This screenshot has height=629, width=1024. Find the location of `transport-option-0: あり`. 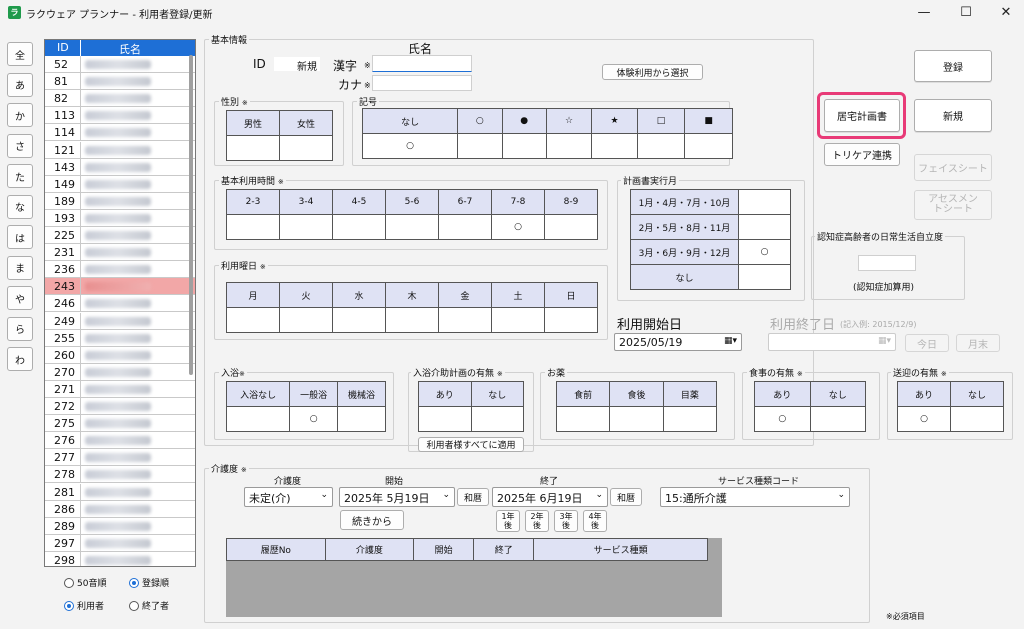

transport-option-0: あり is located at coordinates (924, 394).